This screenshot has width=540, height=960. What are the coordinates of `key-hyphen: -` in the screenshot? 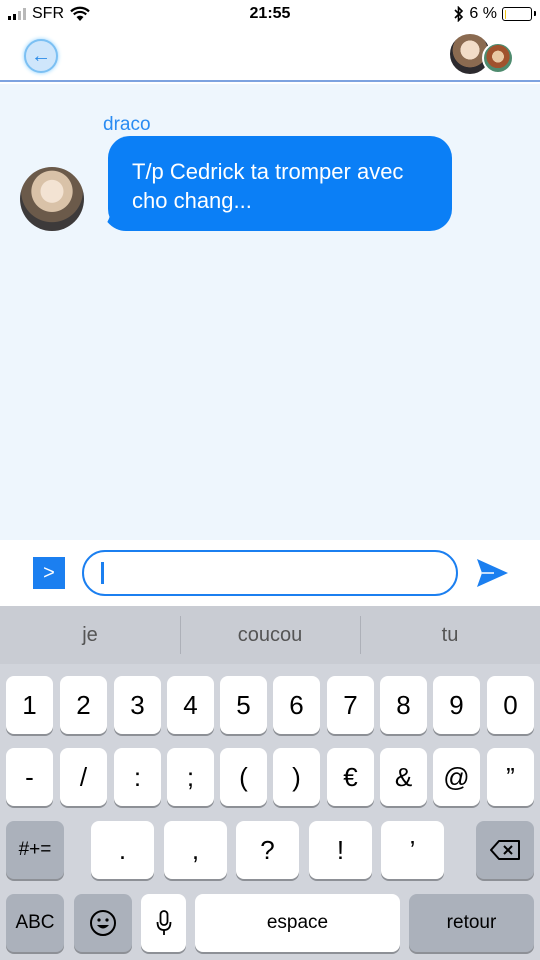 It's located at (29, 777).